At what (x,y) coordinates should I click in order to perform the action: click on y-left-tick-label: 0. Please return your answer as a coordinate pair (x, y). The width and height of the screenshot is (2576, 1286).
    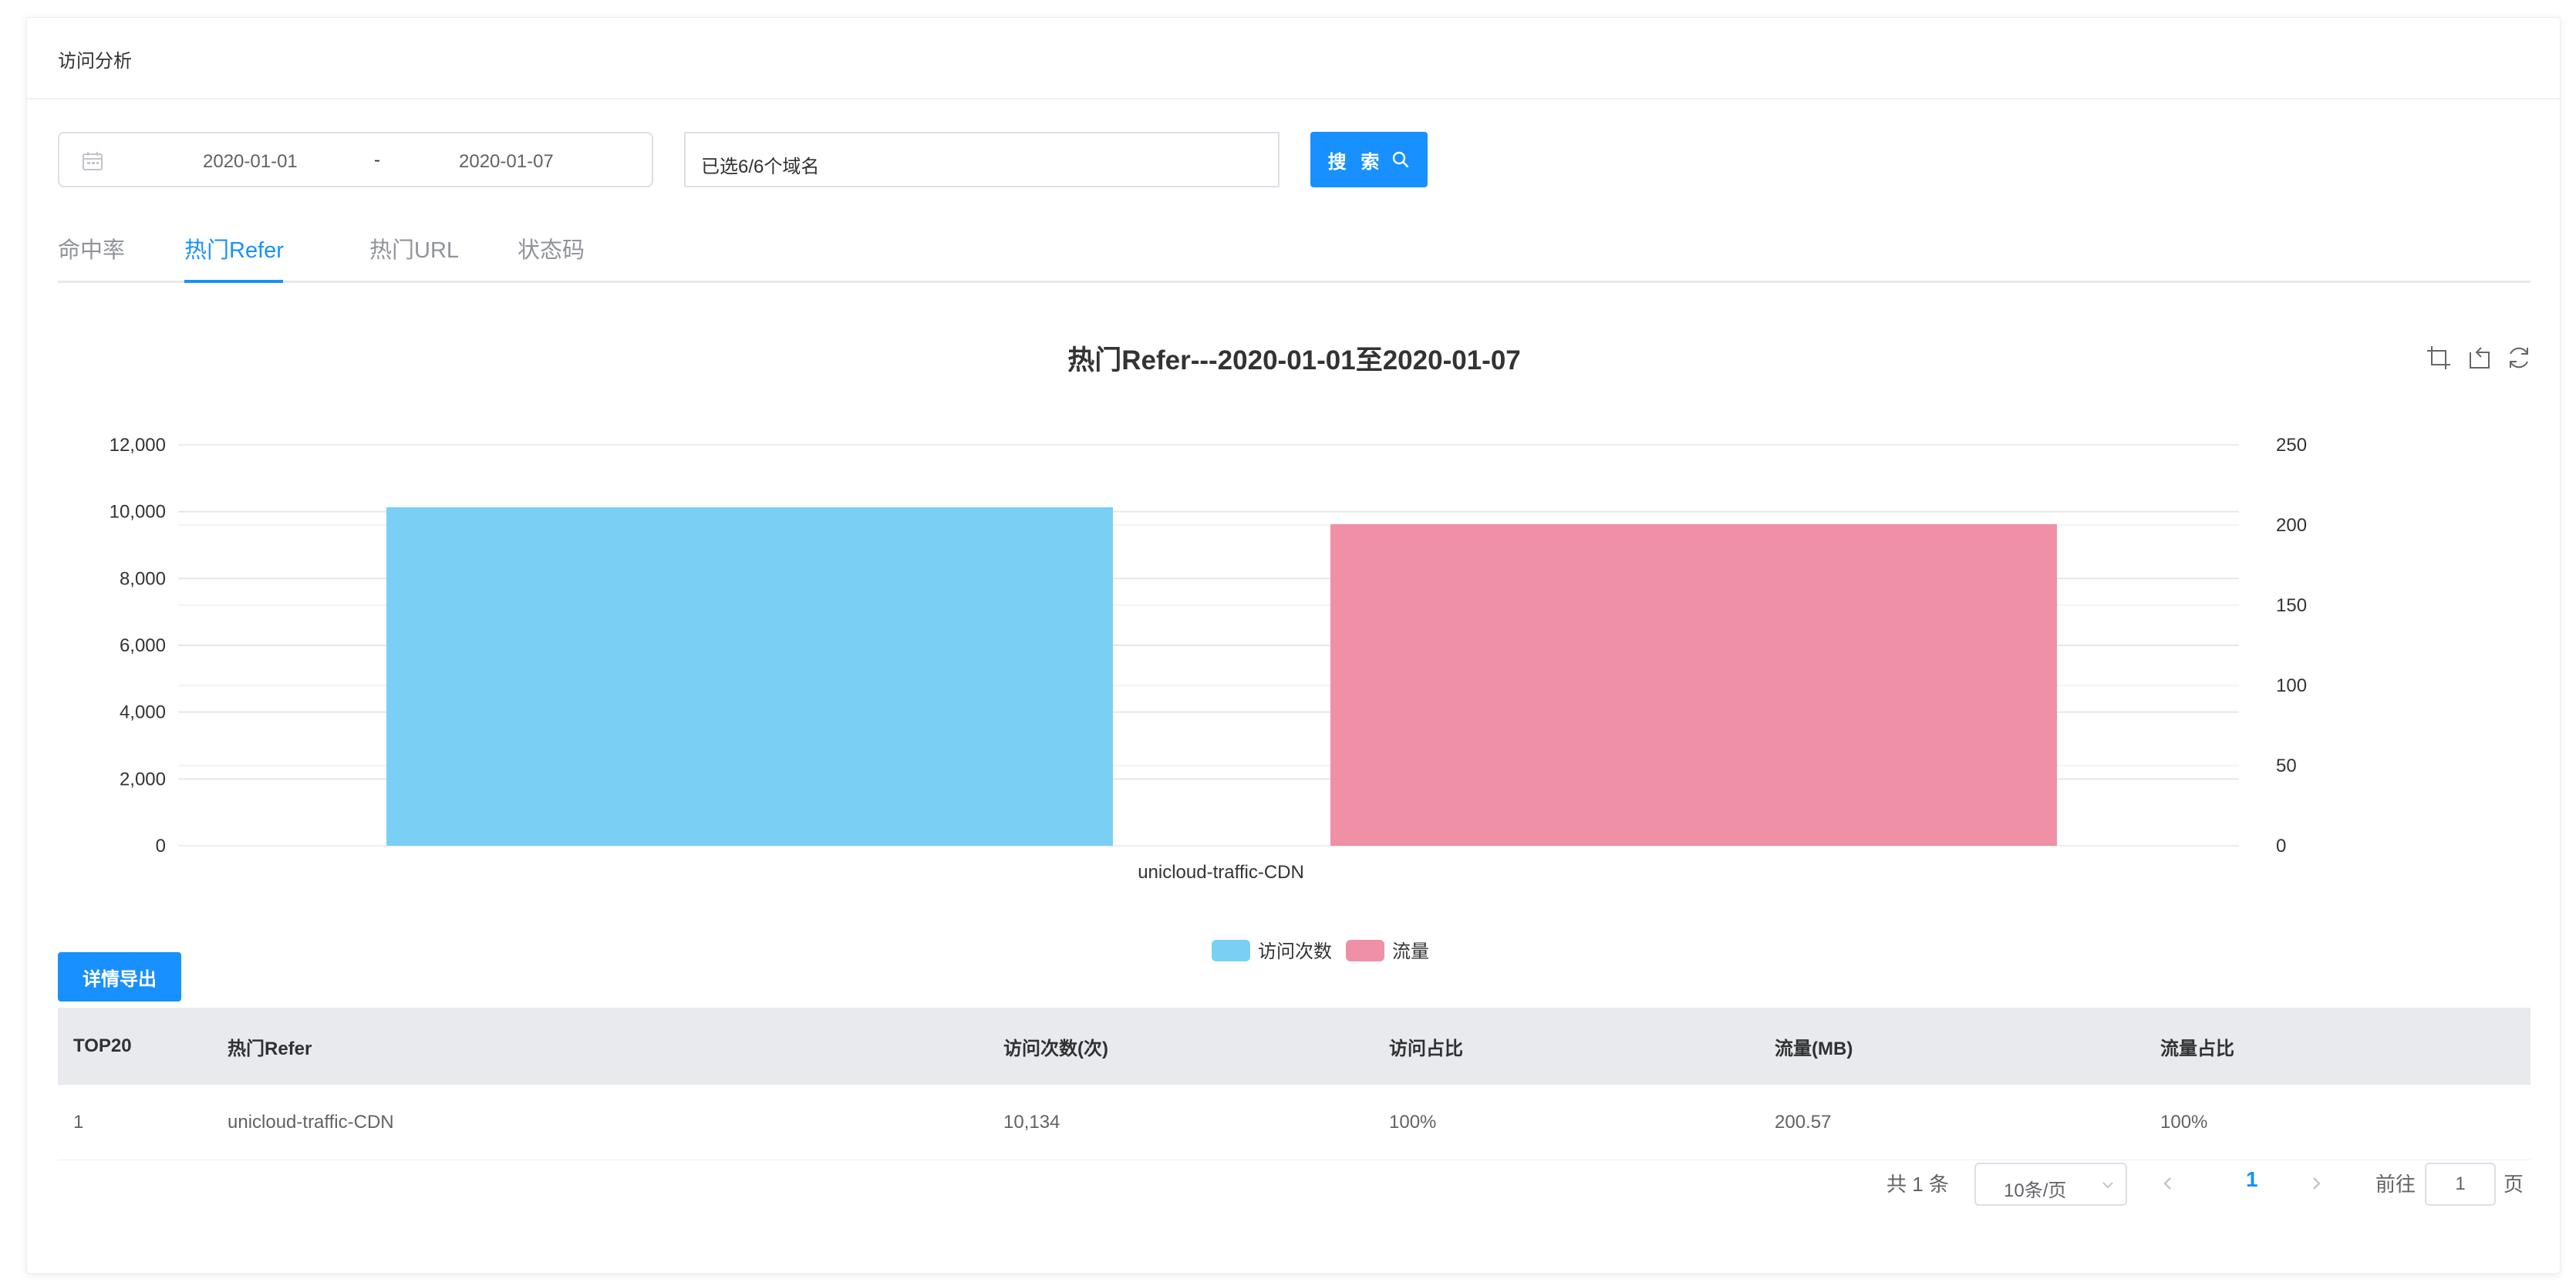
    Looking at the image, I should click on (161, 846).